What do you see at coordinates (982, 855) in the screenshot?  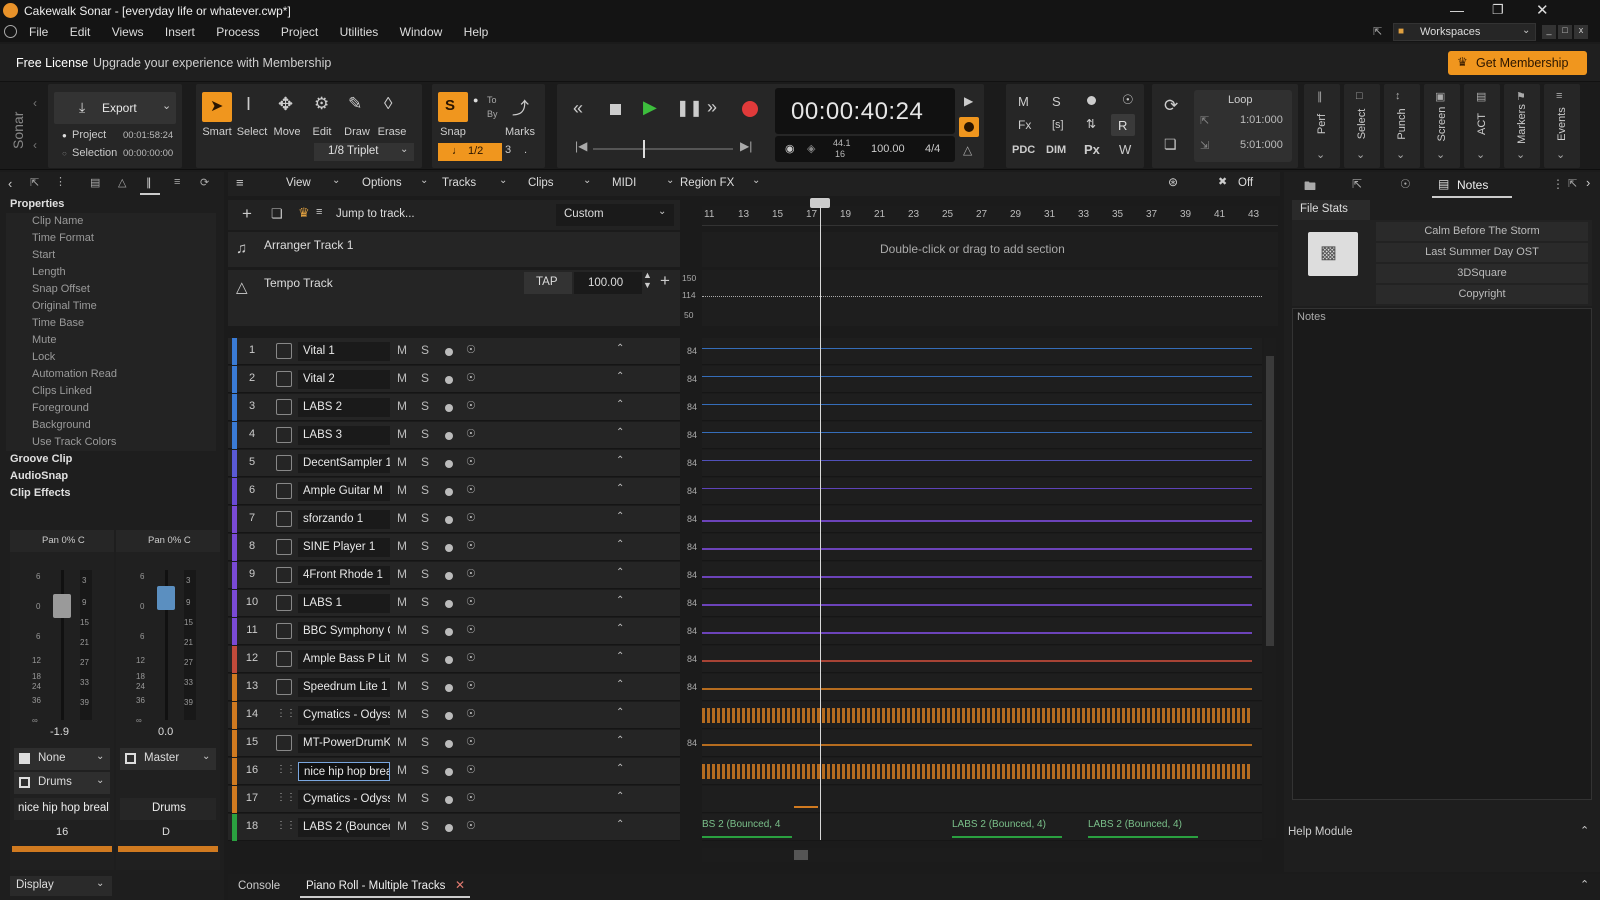 I see `horizontal-scrollbar` at bounding box center [982, 855].